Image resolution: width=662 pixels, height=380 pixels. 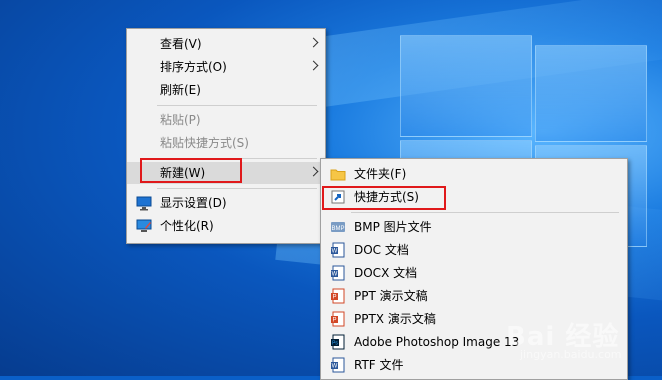 What do you see at coordinates (474, 197) in the screenshot?
I see `submenu-item-shortcut: 快捷方式(S)` at bounding box center [474, 197].